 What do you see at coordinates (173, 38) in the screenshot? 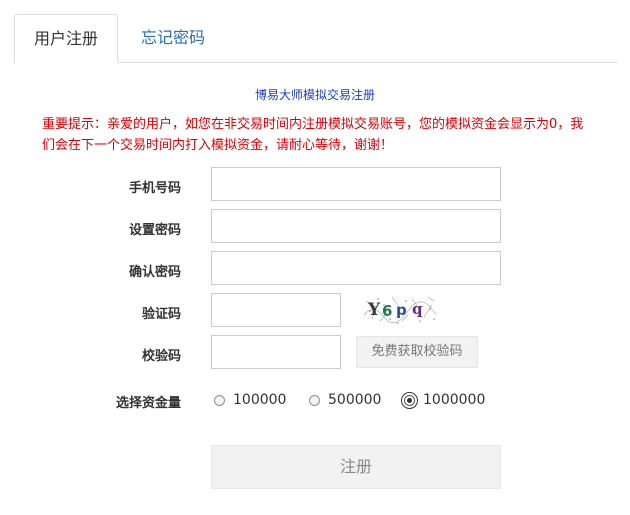
I see `tab-forgot-password: 忘记密码` at bounding box center [173, 38].